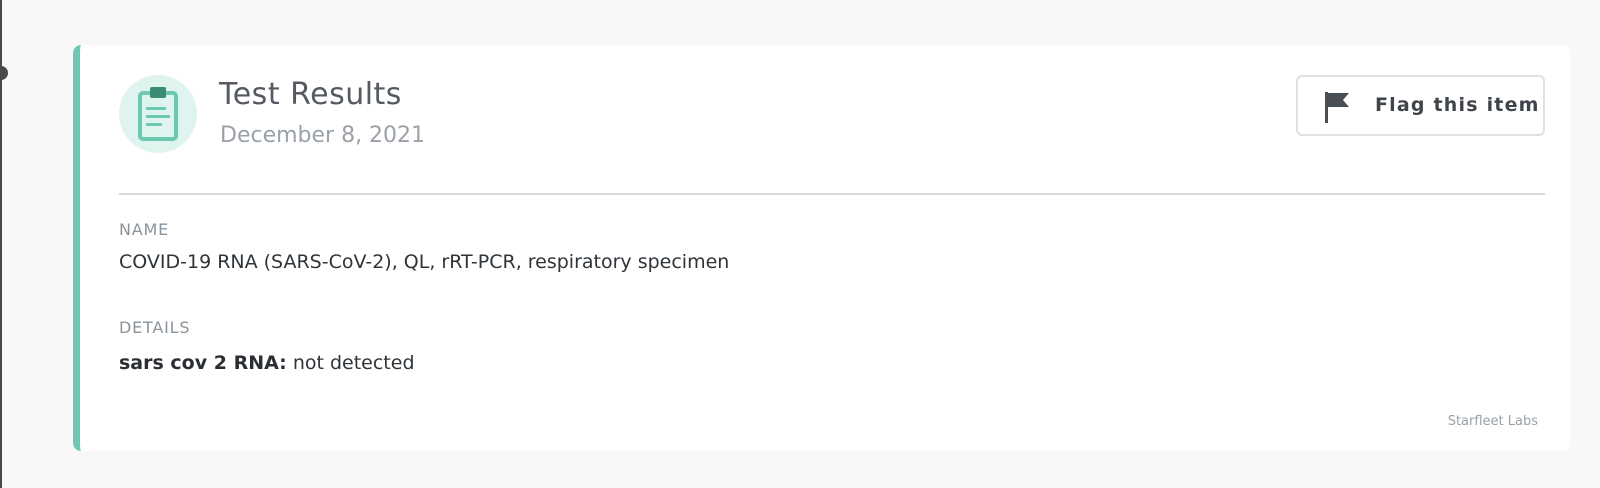 This screenshot has width=1600, height=488. I want to click on detail-row: sars cov 2 RNA: not detected, so click(267, 363).